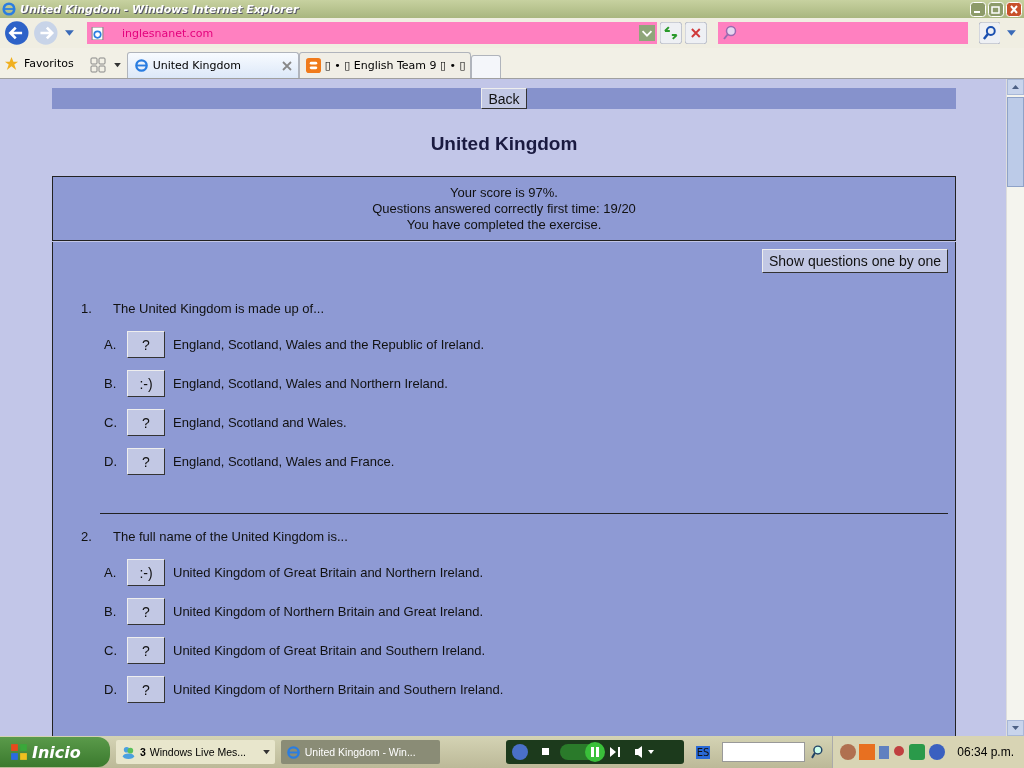 The image size is (1024, 768). I want to click on window-title: United Kingdom - Windows Internet Explorer, so click(160, 9).